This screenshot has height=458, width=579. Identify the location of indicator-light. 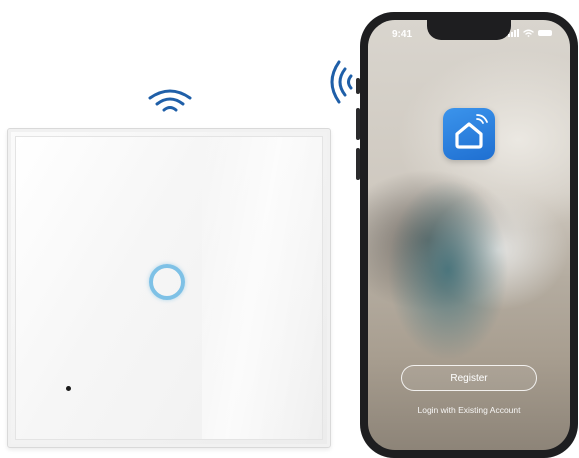
(68, 388).